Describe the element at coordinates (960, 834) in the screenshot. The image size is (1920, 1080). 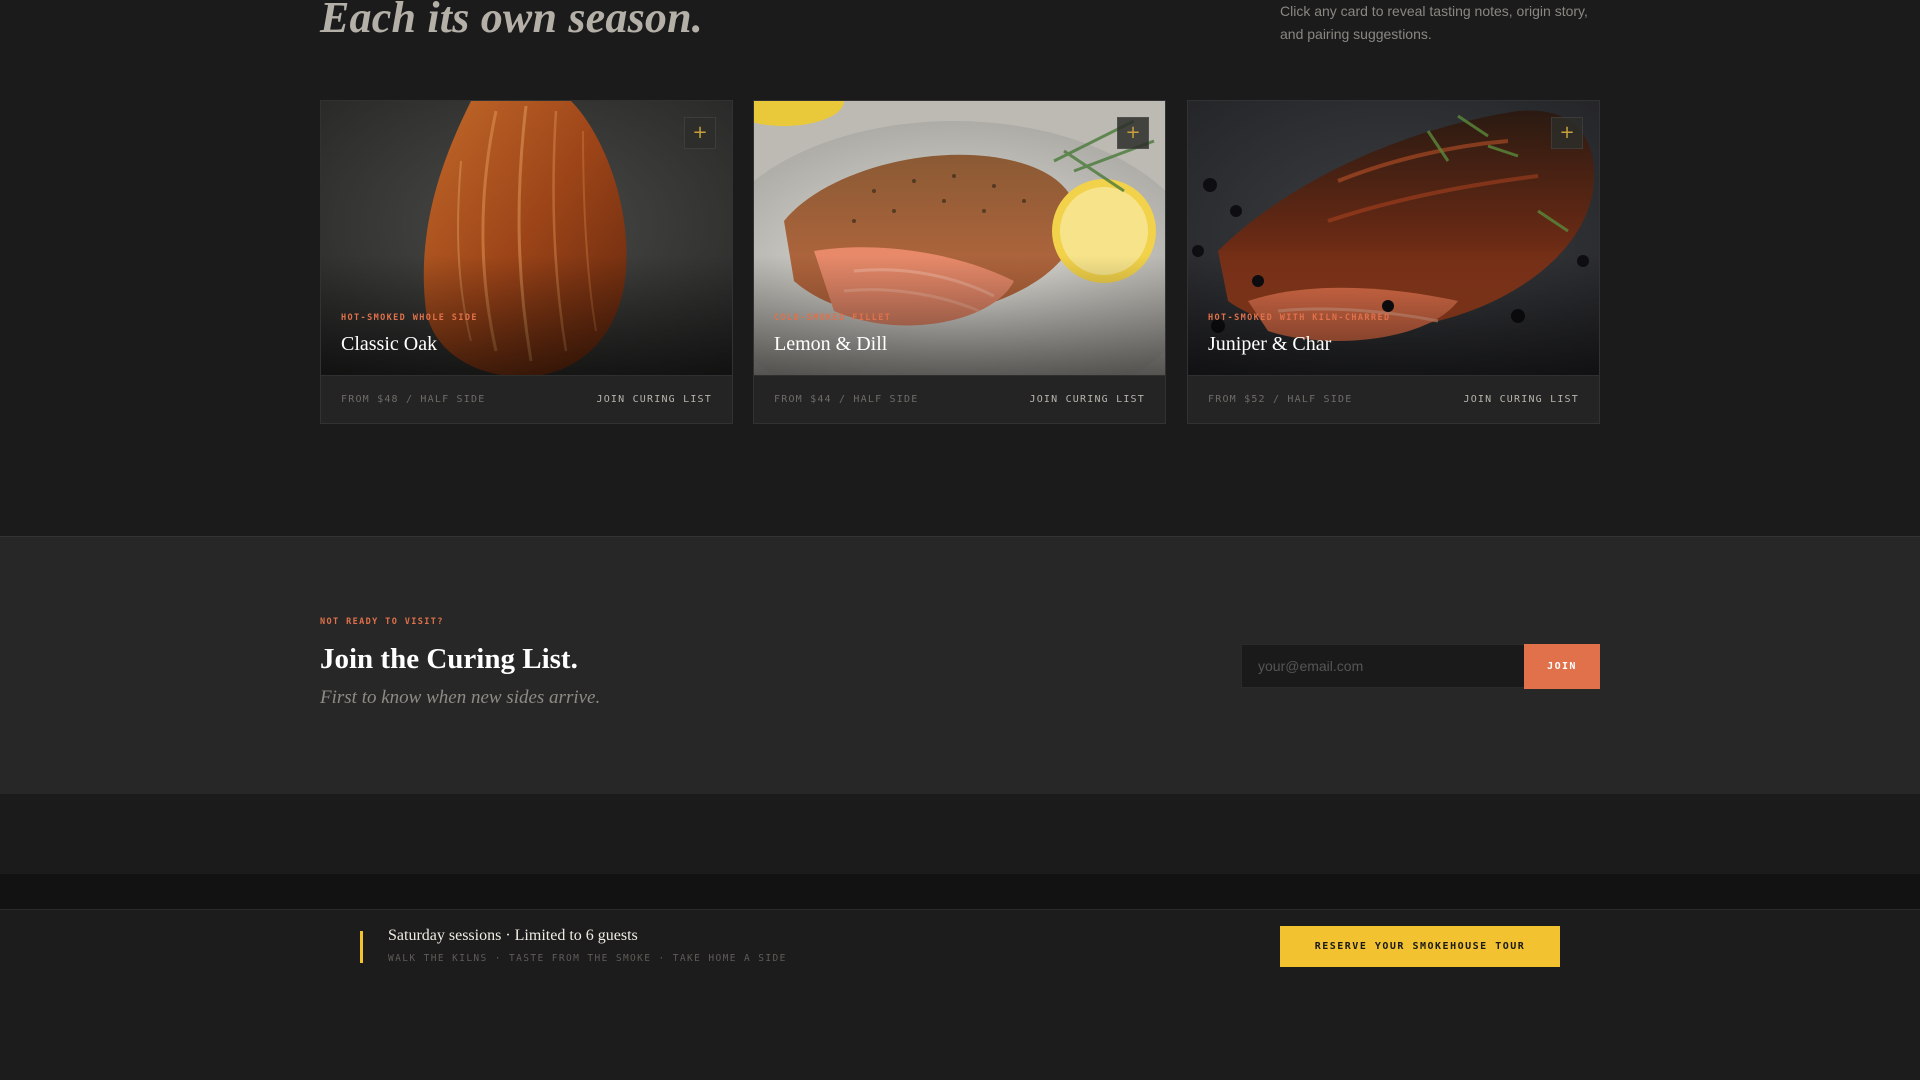
I see `spacer` at that location.